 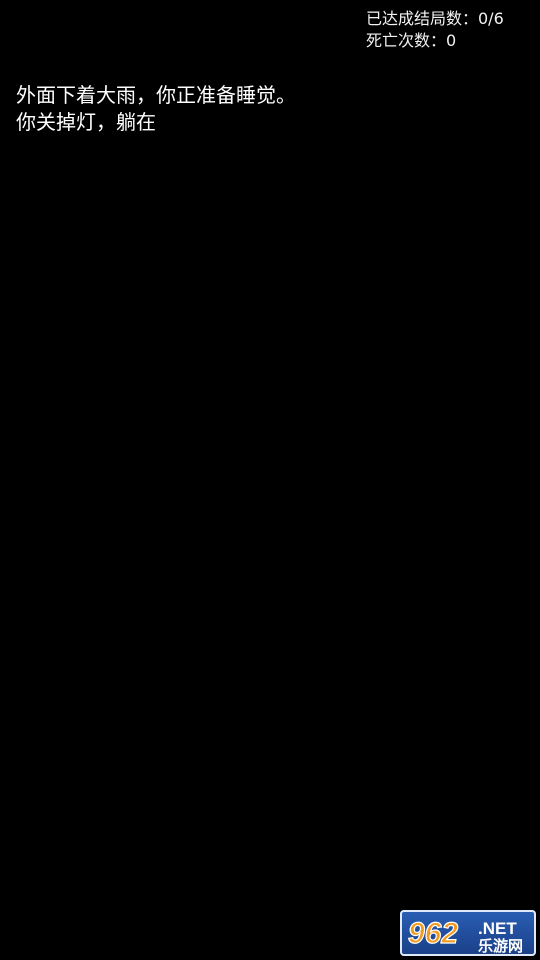 I want to click on story-text: 外面下着大雨，你正准备睡觉。 你关掉灯，躺在, so click(x=266, y=109).